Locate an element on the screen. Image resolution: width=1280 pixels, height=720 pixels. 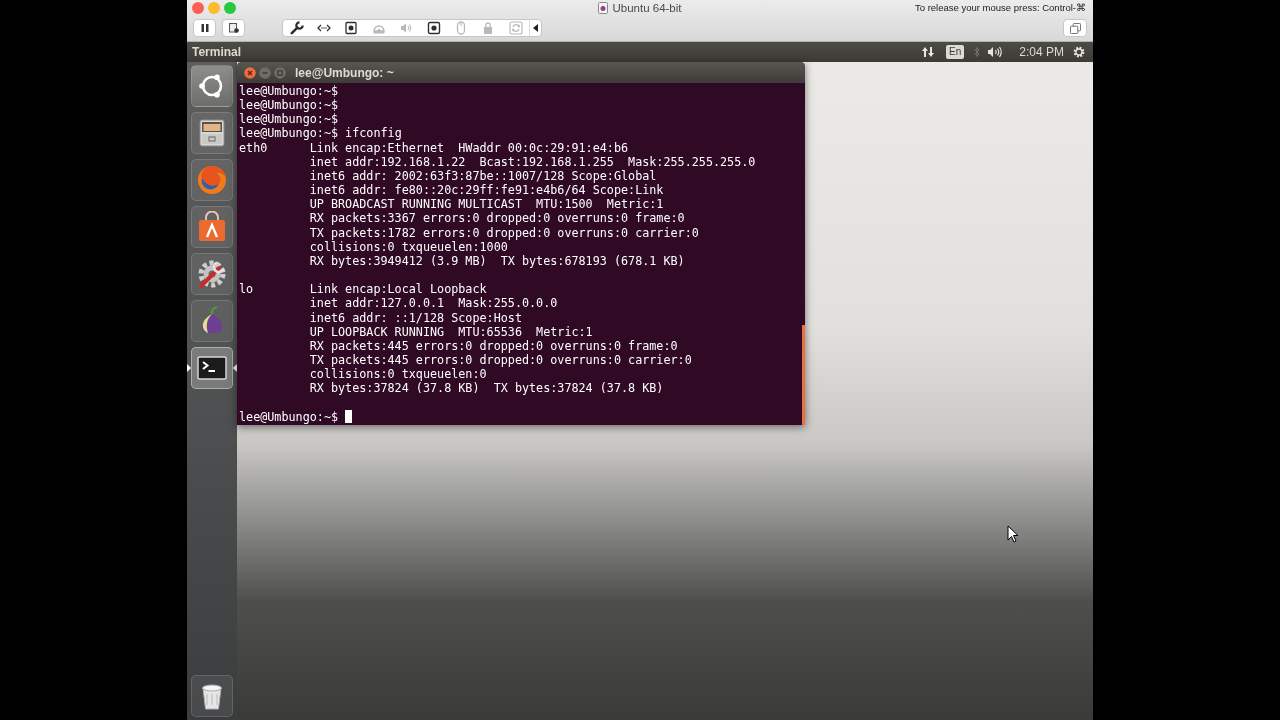
gear-wrench-icon is located at coordinates (212, 274).